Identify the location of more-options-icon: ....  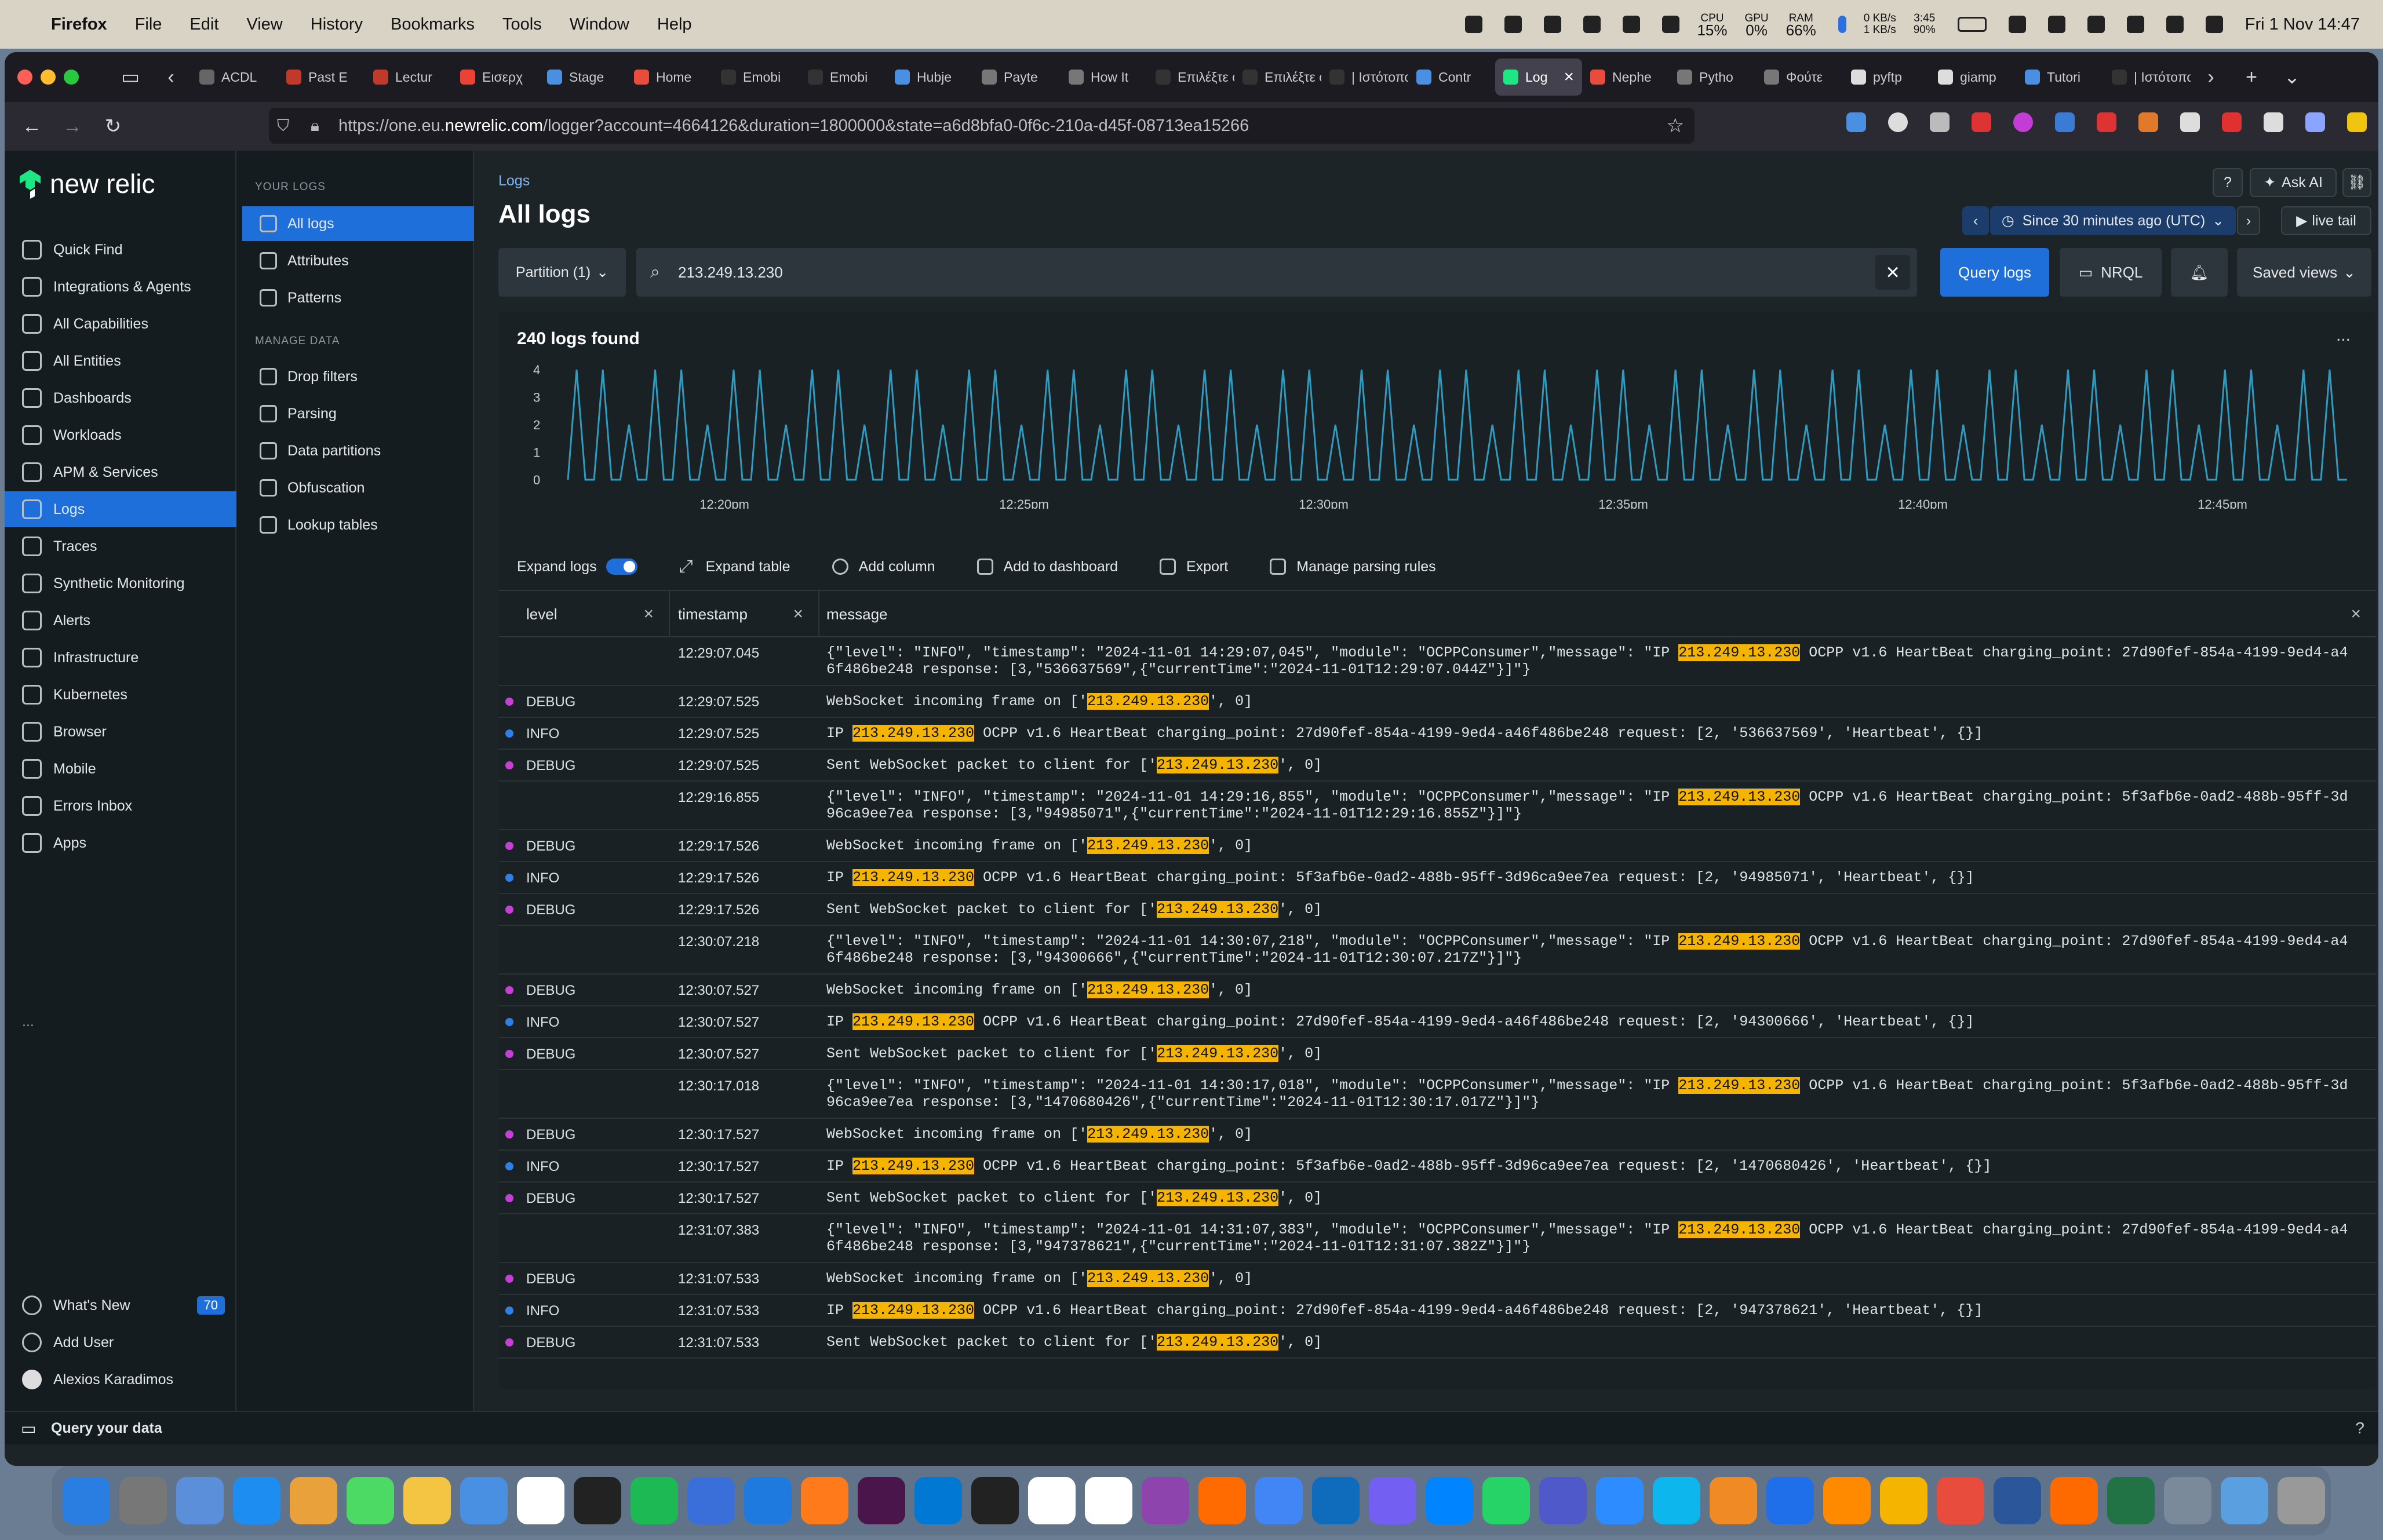
(2344, 335).